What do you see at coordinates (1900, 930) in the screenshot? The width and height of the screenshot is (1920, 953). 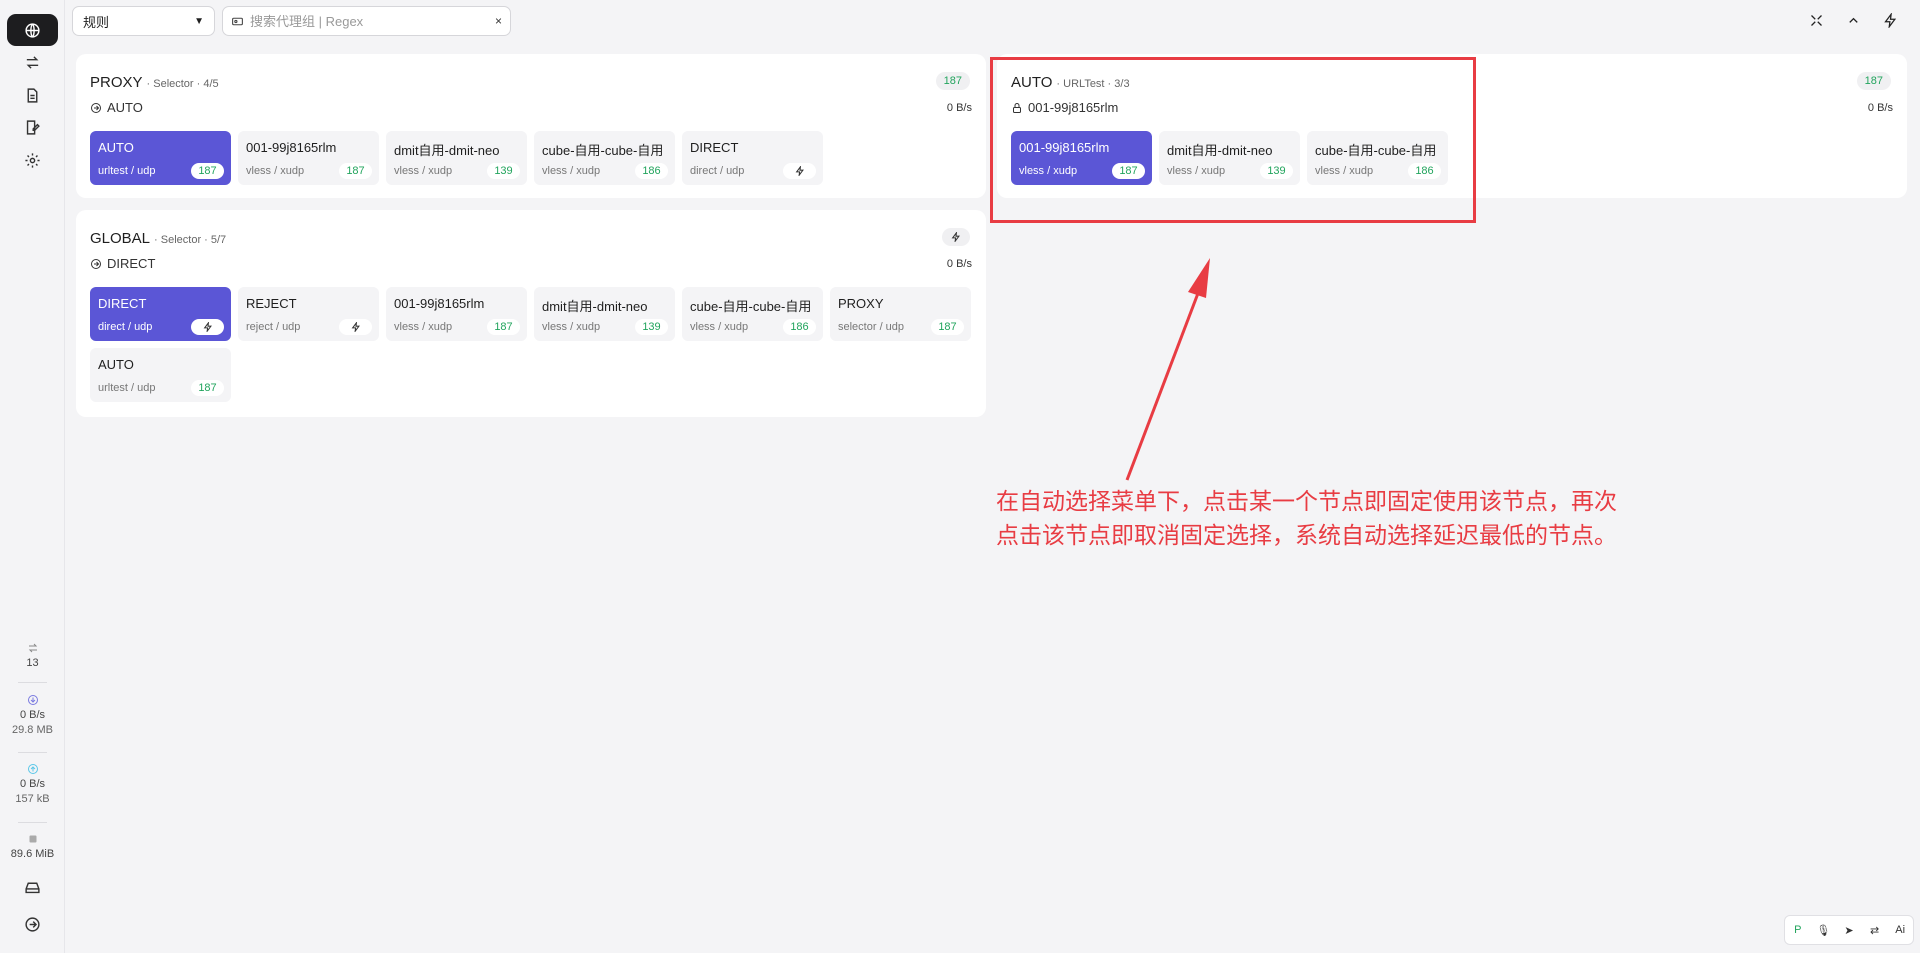 I see `ai-button: Ai` at bounding box center [1900, 930].